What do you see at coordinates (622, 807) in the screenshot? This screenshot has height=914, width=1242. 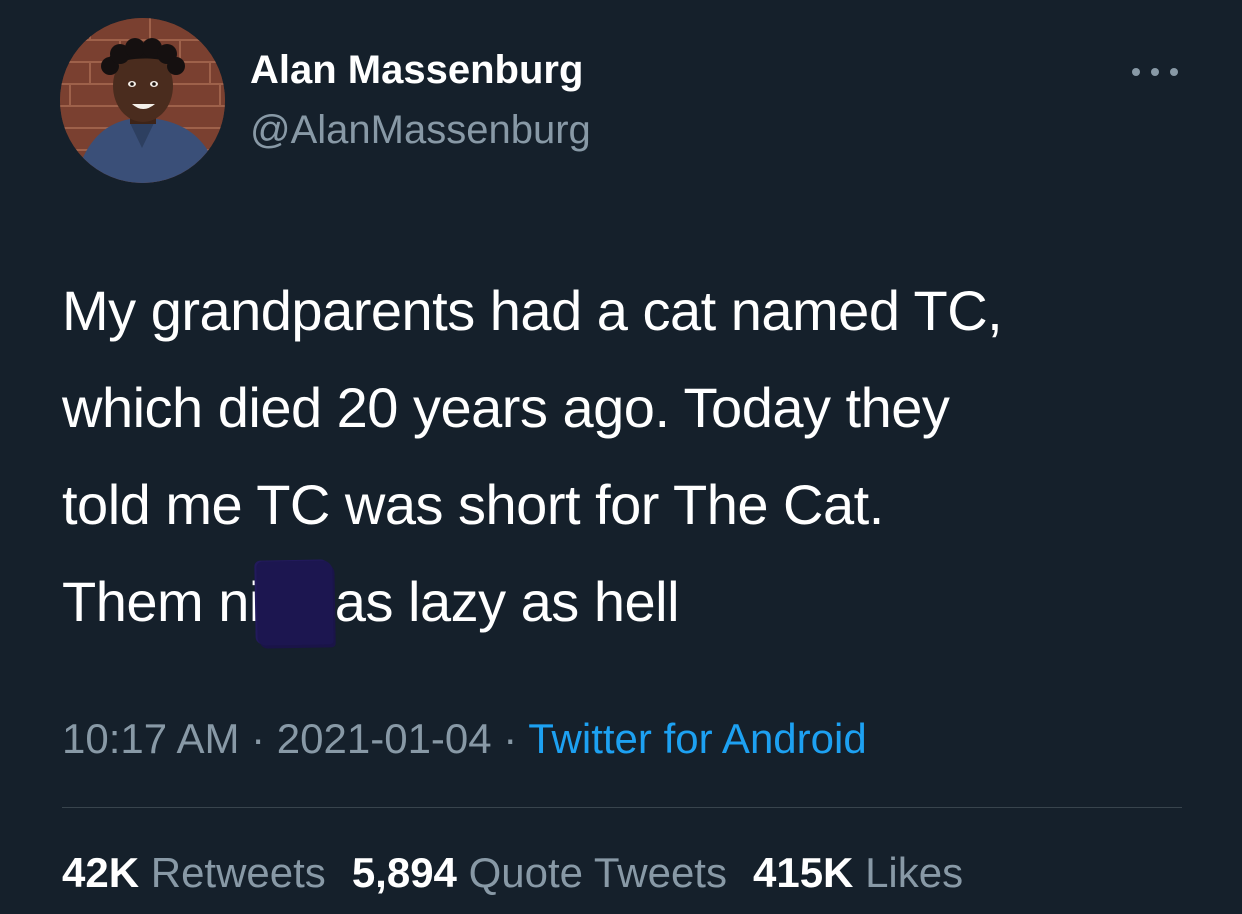 I see `divider` at bounding box center [622, 807].